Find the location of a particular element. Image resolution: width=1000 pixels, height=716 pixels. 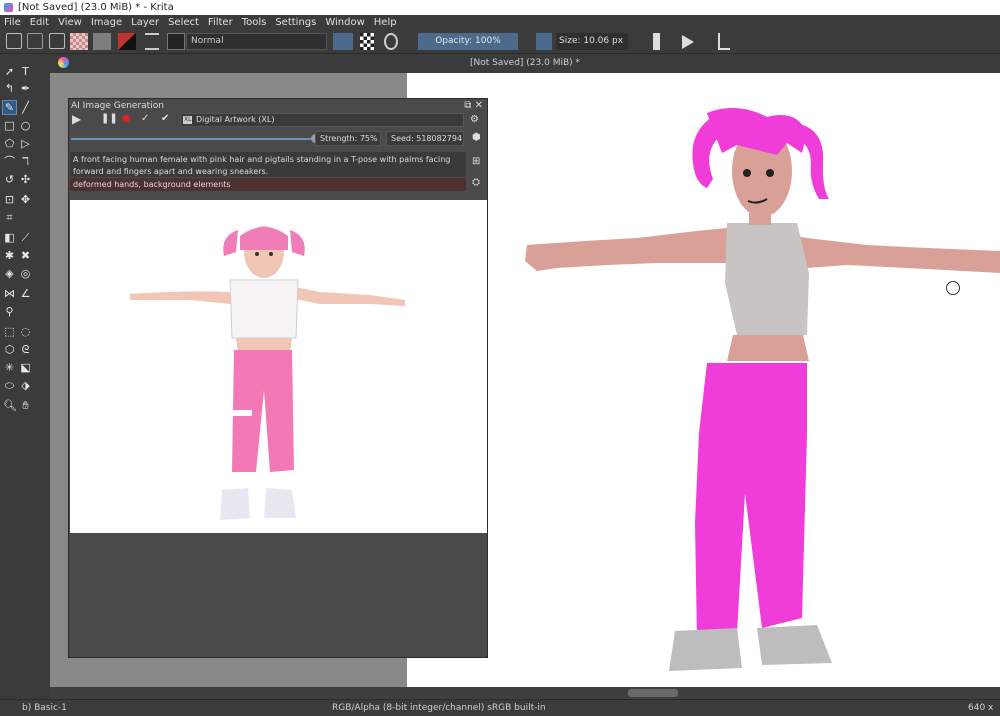

region-layers-icon: ⛭ is located at coordinates (476, 182).